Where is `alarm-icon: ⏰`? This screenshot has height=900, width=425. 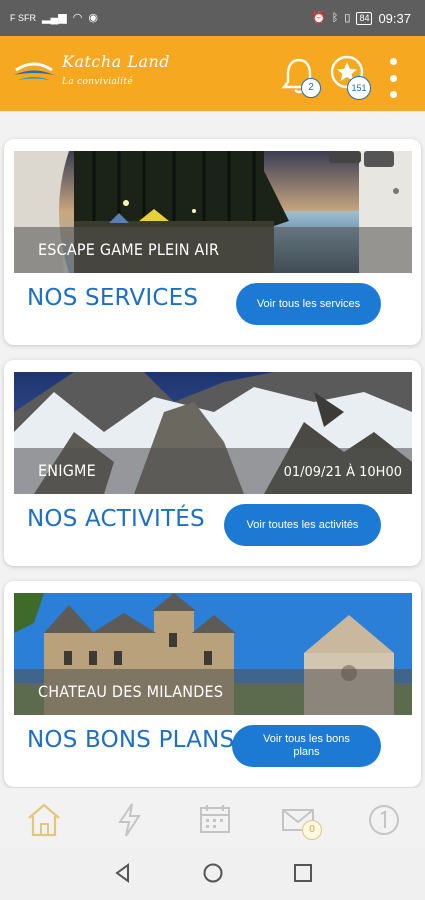 alarm-icon: ⏰ is located at coordinates (319, 17).